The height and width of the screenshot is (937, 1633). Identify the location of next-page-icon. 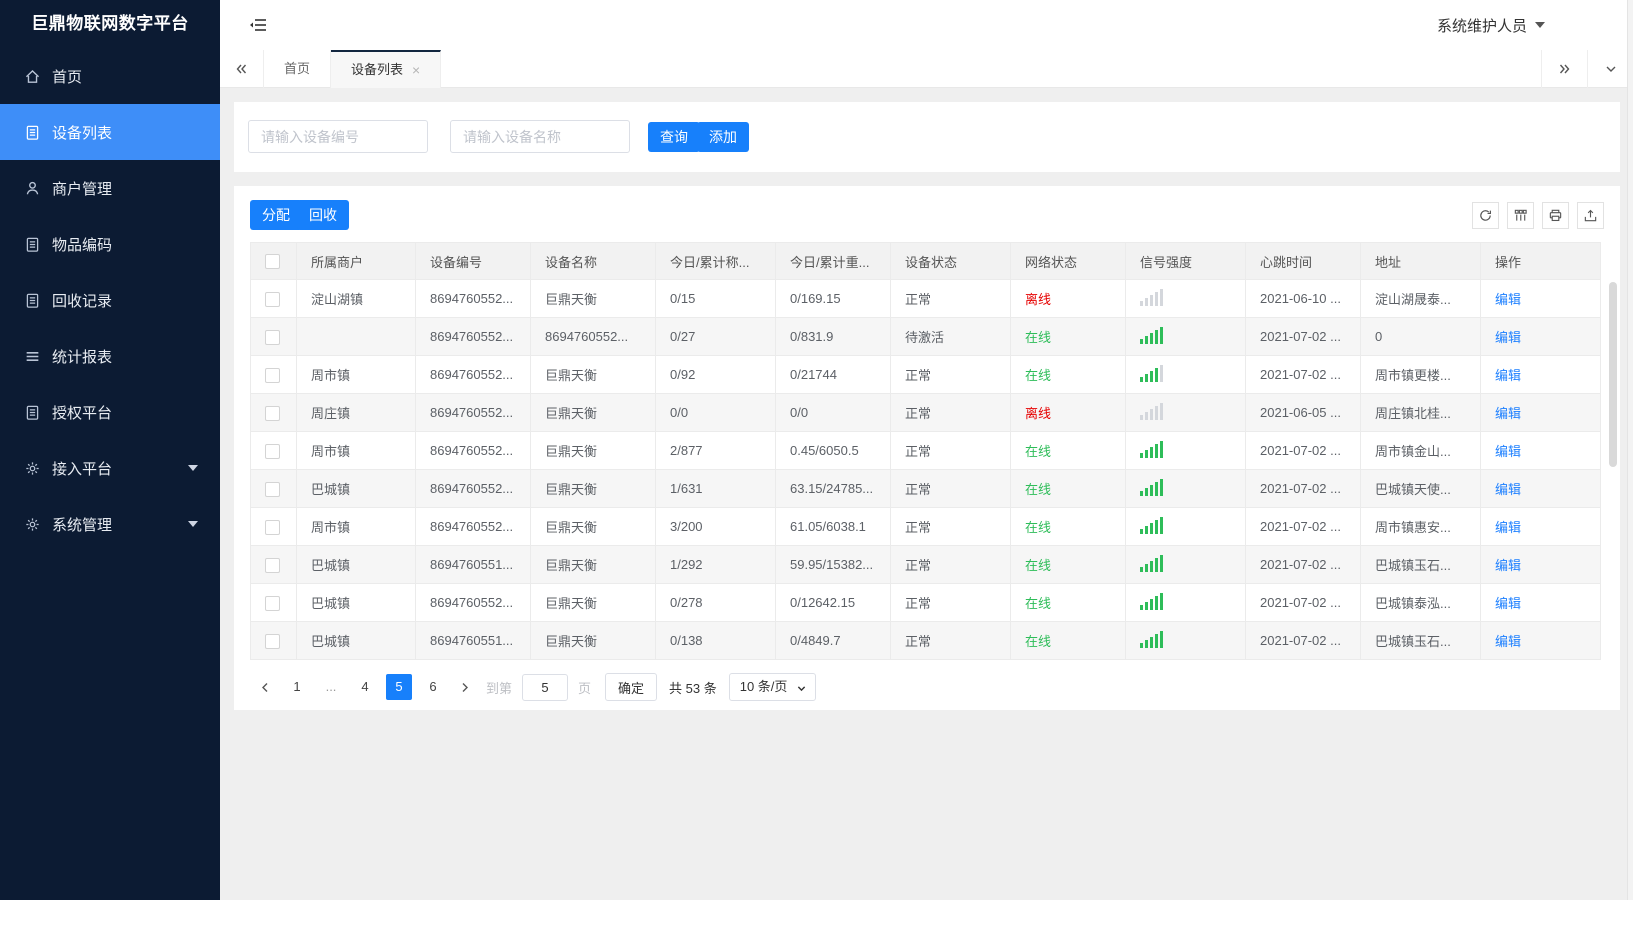
(465, 687).